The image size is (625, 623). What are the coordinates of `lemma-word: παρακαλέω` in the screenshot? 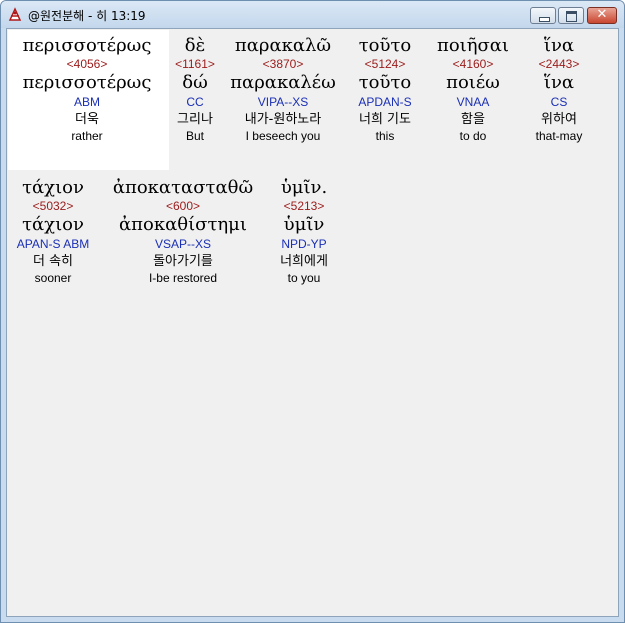 It's located at (283, 82).